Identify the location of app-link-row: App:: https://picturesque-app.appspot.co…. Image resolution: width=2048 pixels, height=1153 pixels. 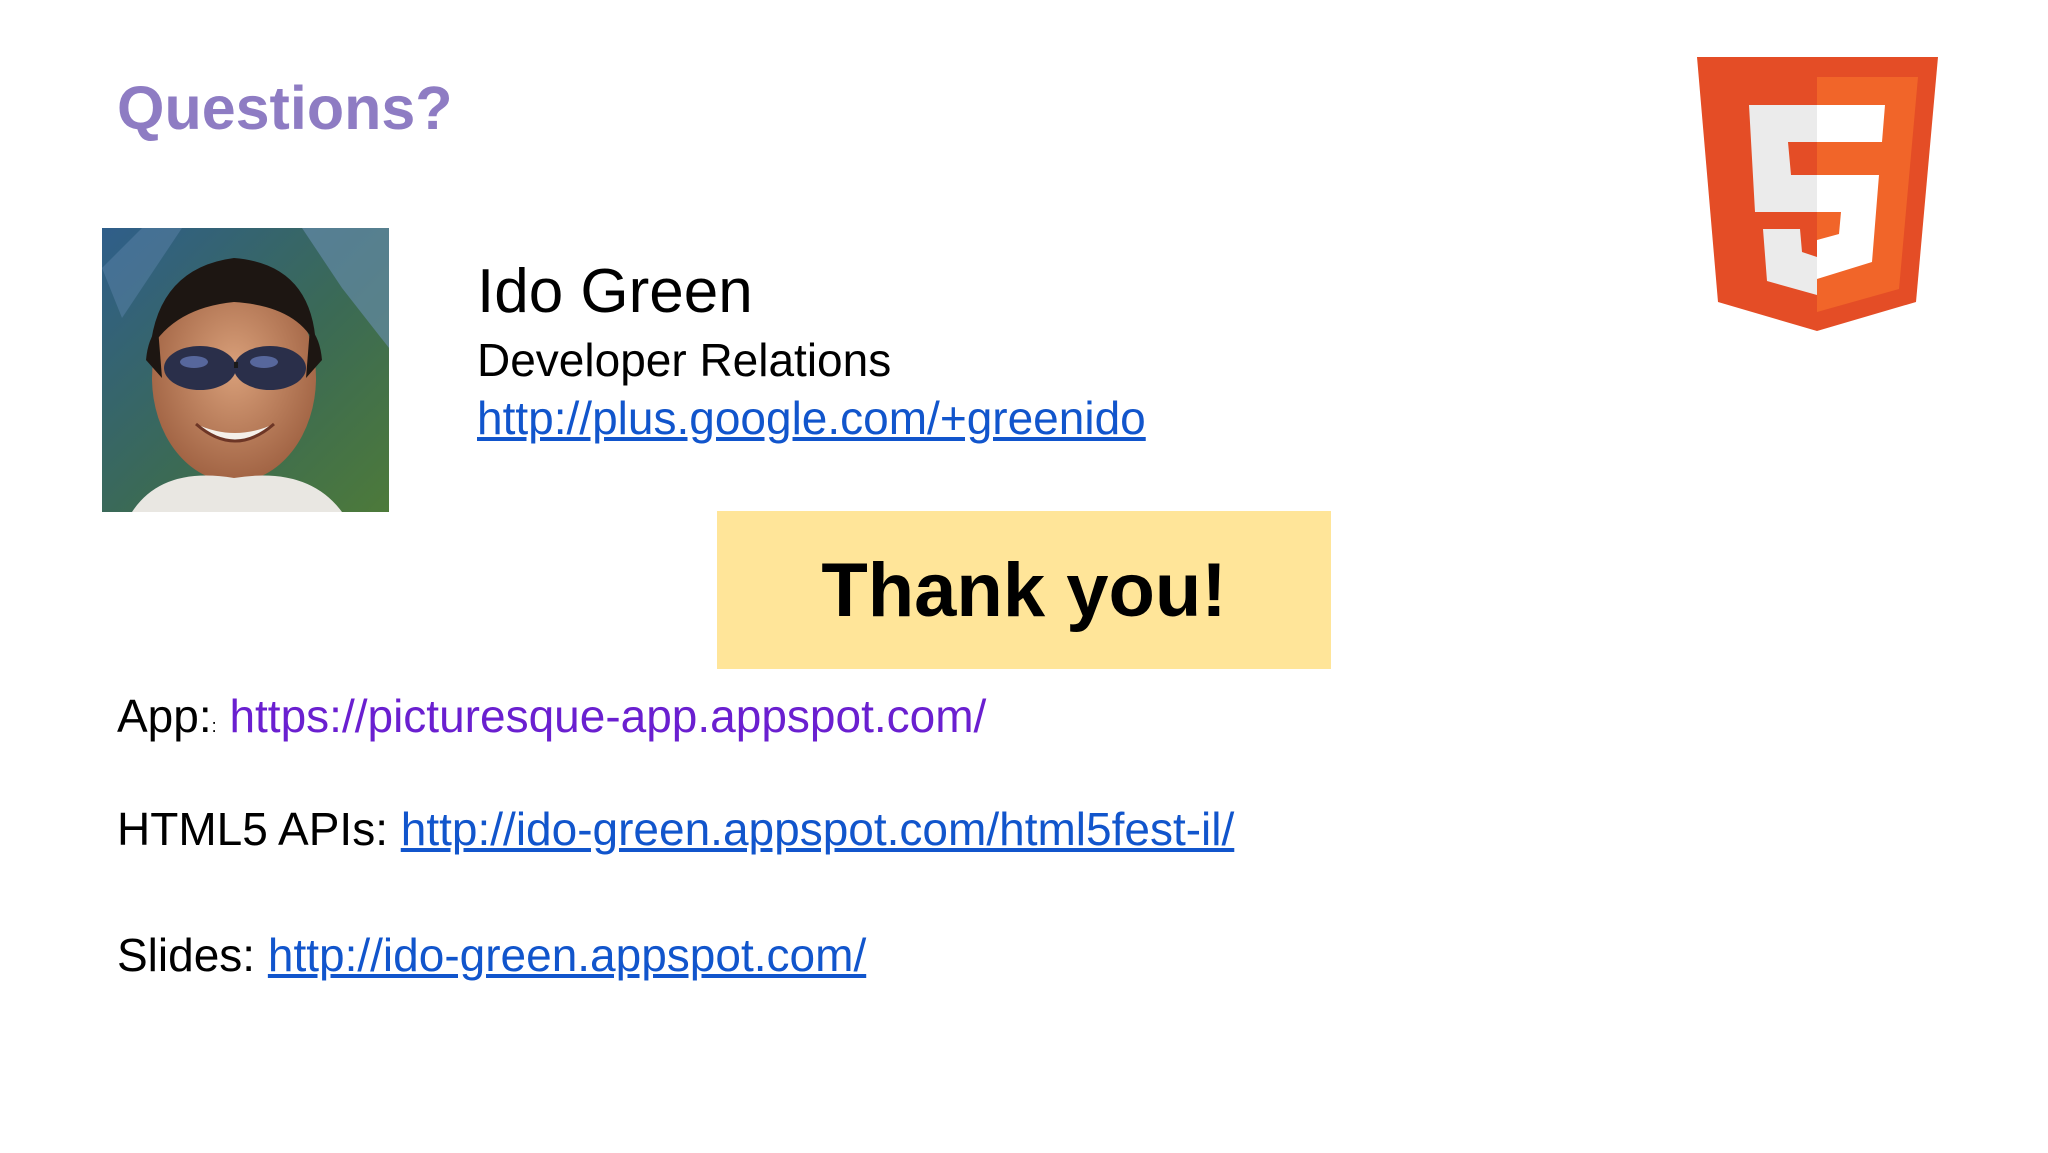
(551, 716).